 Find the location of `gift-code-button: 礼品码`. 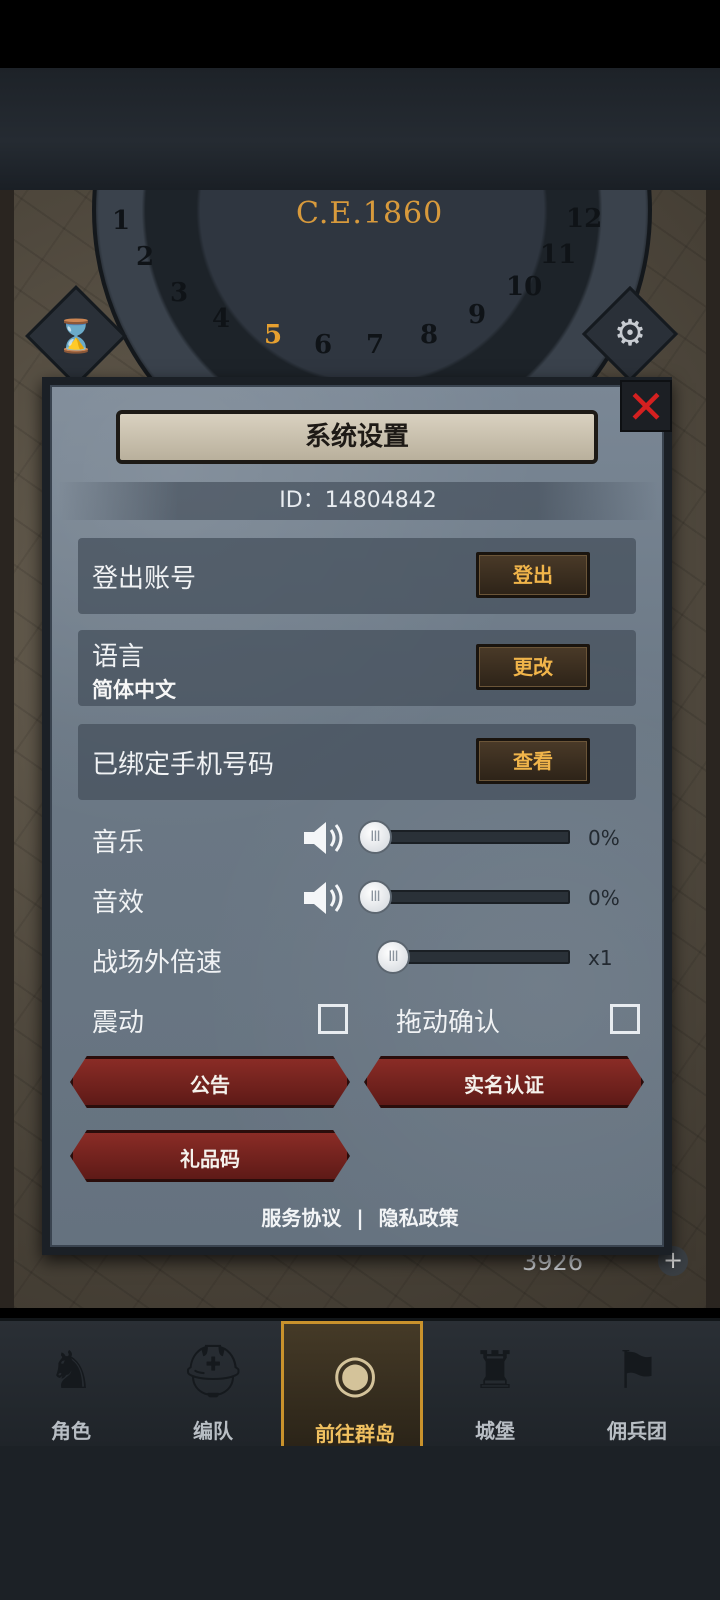

gift-code-button: 礼品码 is located at coordinates (210, 1156).